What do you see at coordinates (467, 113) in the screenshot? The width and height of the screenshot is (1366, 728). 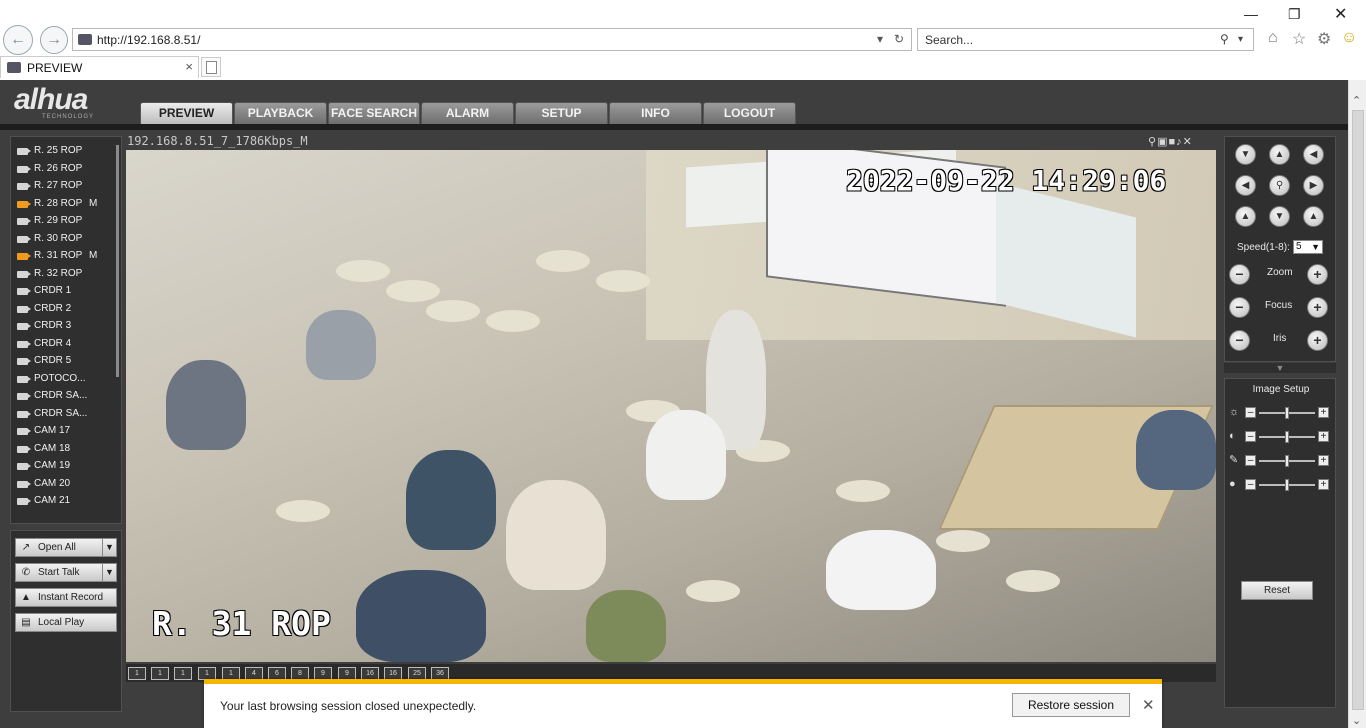 I see `menu-alarm: ALARM` at bounding box center [467, 113].